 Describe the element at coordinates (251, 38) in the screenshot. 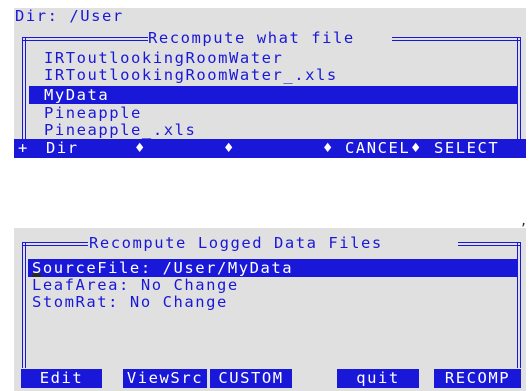

I see `file-dialog-title: Recompute what file` at that location.